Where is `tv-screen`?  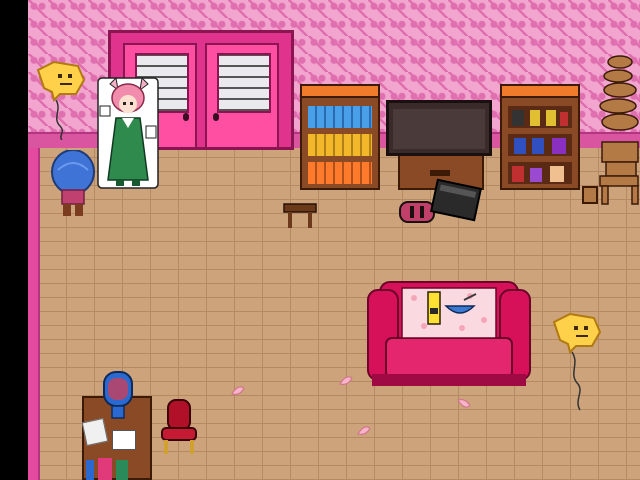
tv-screen is located at coordinates (439, 129).